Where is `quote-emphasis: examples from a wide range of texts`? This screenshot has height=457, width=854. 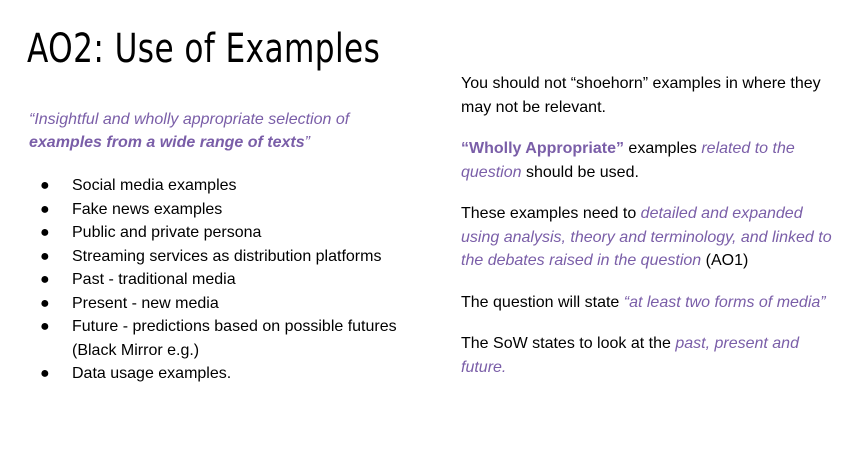 quote-emphasis: examples from a wide range of texts is located at coordinates (167, 142).